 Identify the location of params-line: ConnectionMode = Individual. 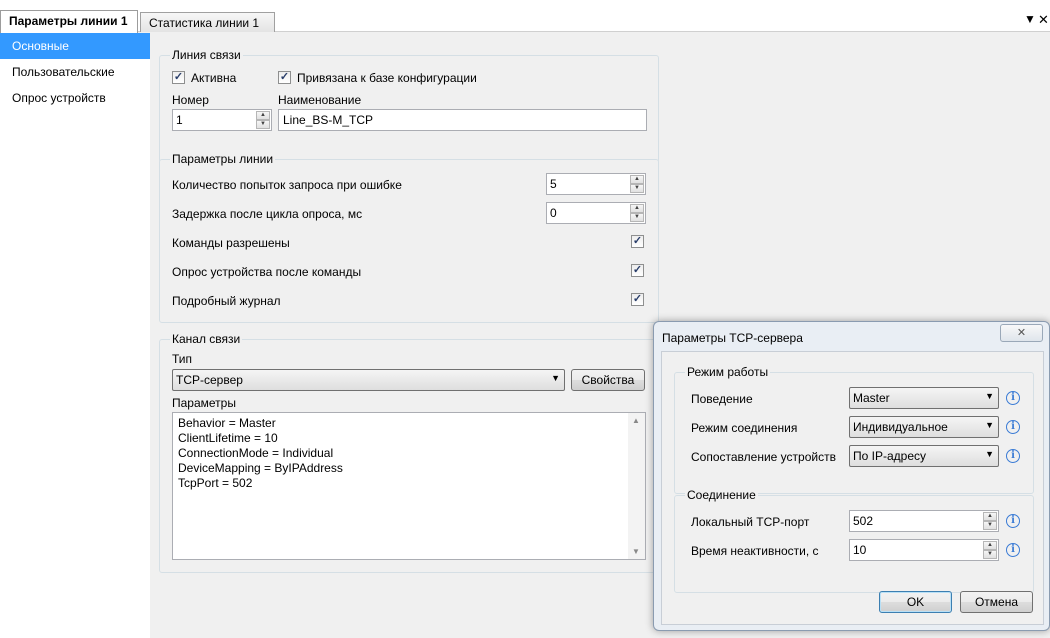
(256, 453).